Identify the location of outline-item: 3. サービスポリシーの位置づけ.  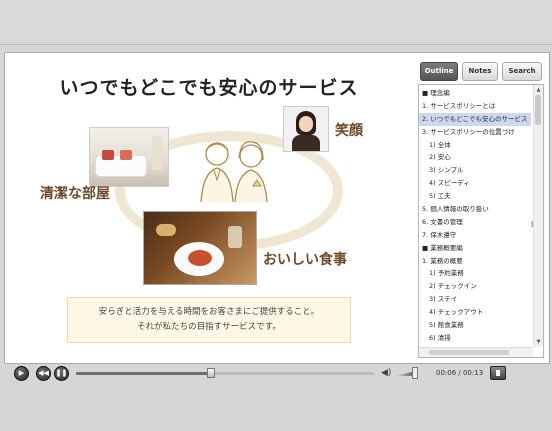
(475, 132).